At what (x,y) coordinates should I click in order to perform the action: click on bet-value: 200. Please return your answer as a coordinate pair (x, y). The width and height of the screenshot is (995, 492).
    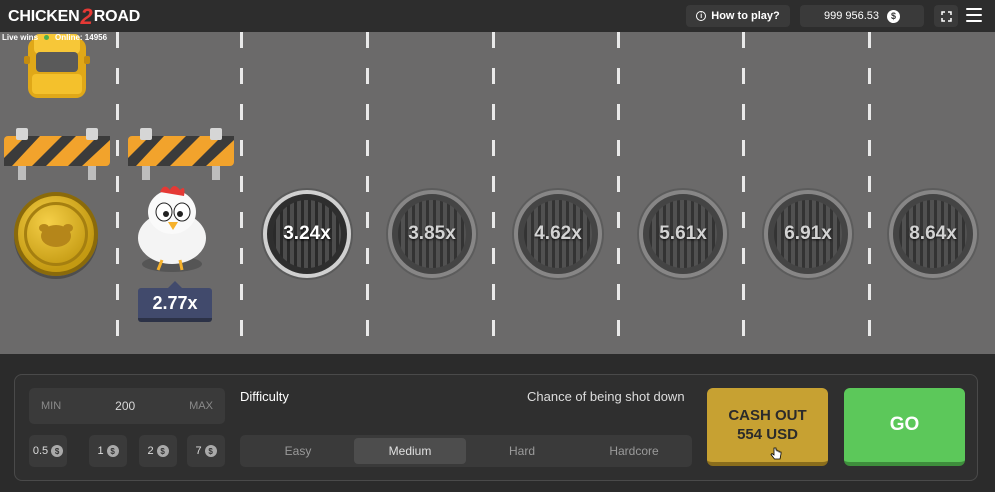
    Looking at the image, I should click on (125, 406).